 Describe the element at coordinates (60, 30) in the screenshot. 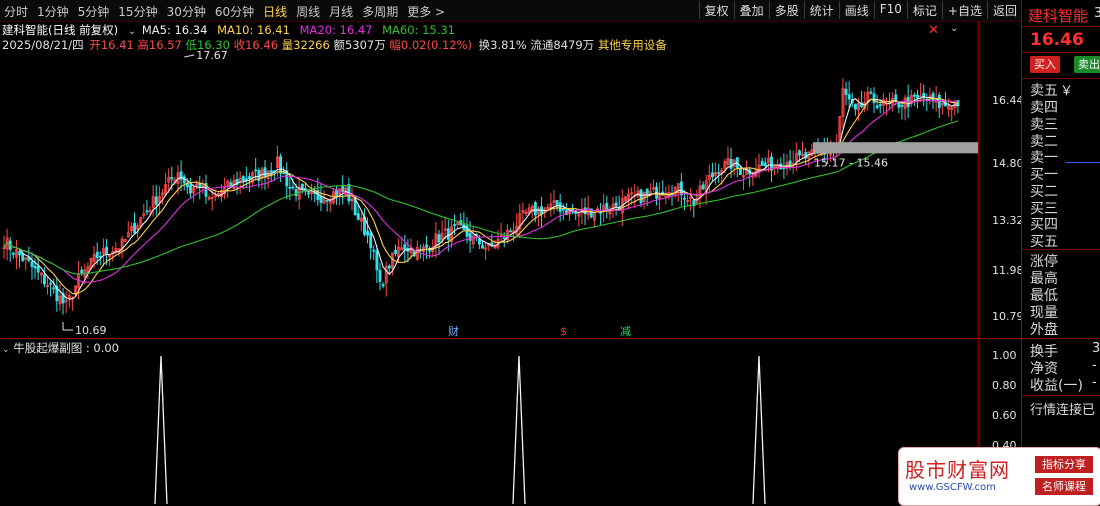

I see `chart-title: 建科智能(日线 前复权)` at that location.